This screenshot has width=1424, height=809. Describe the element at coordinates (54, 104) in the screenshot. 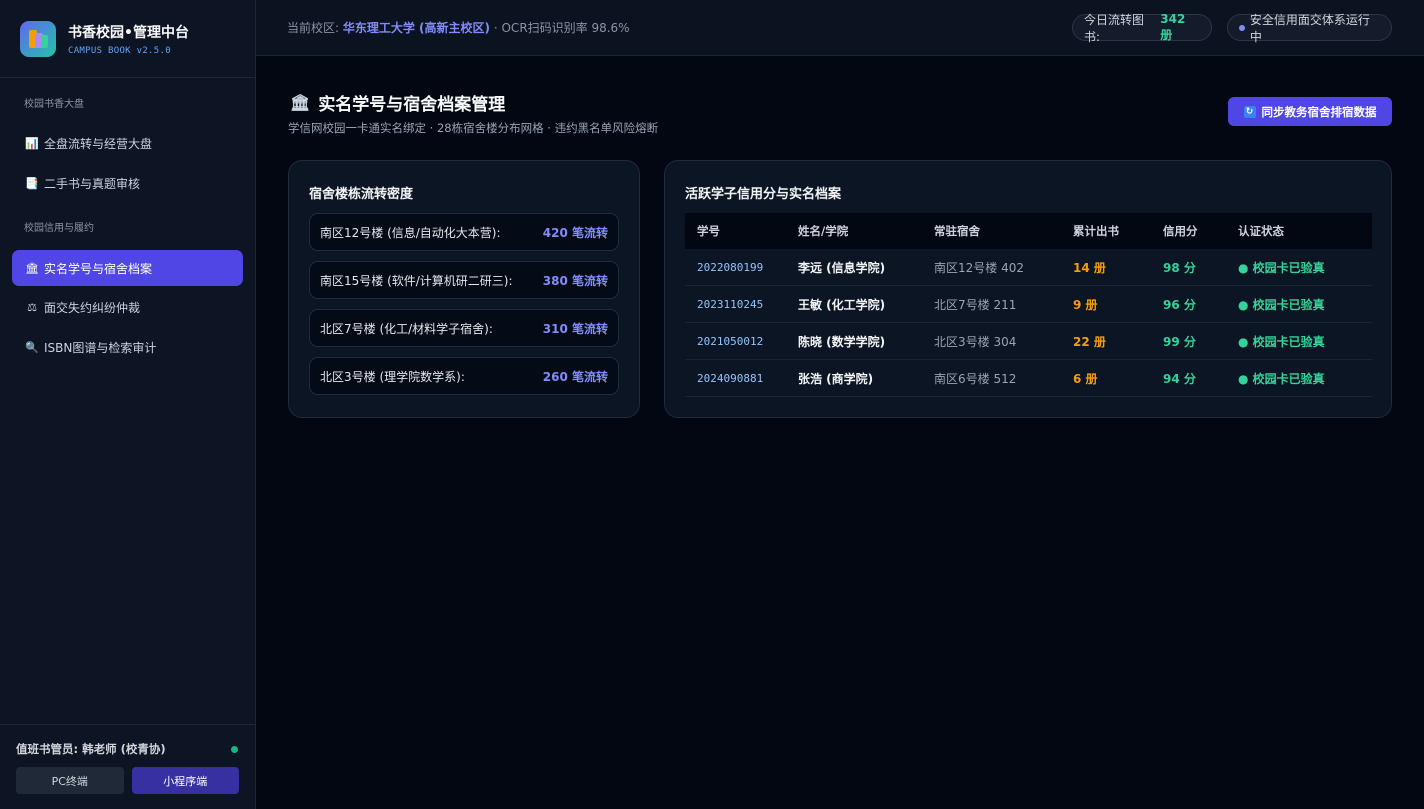

I see `nav-section-overview: 校园书香大盘` at that location.